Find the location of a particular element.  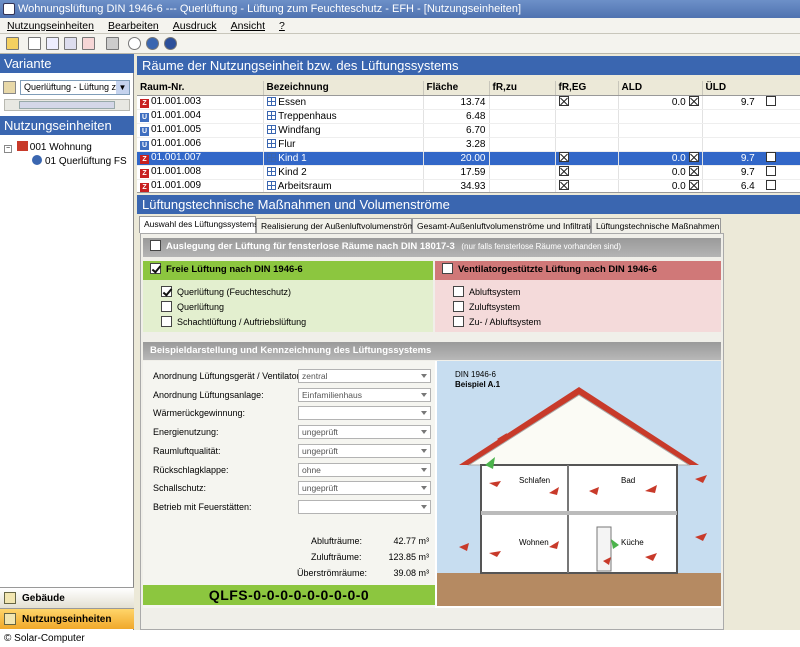

cell-bezeichnung: Windfang is located at coordinates (343, 130).